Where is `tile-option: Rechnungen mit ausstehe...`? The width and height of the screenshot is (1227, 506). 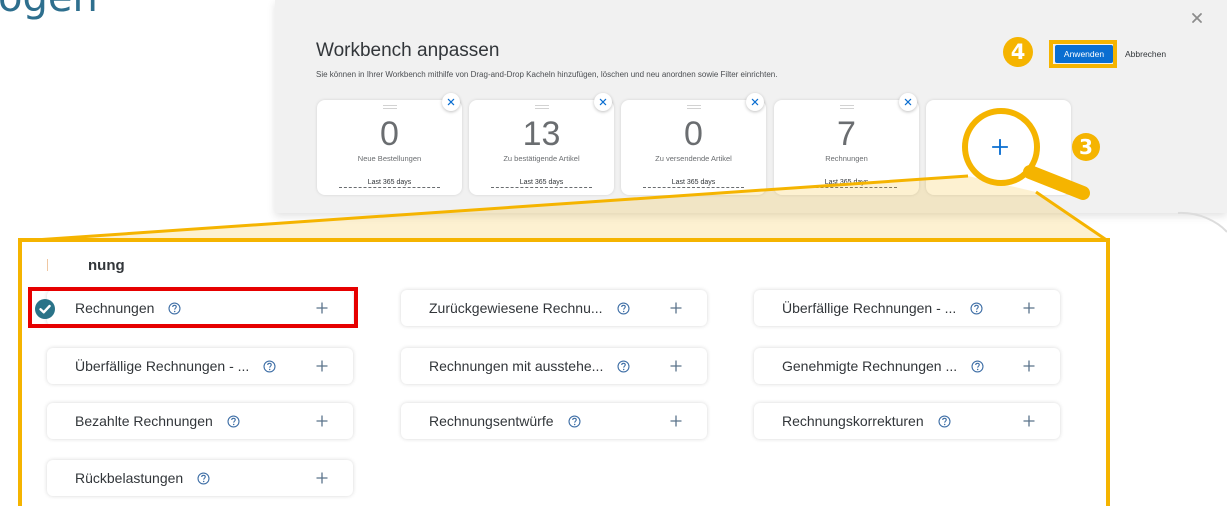 tile-option: Rechnungen mit ausstehe... is located at coordinates (554, 366).